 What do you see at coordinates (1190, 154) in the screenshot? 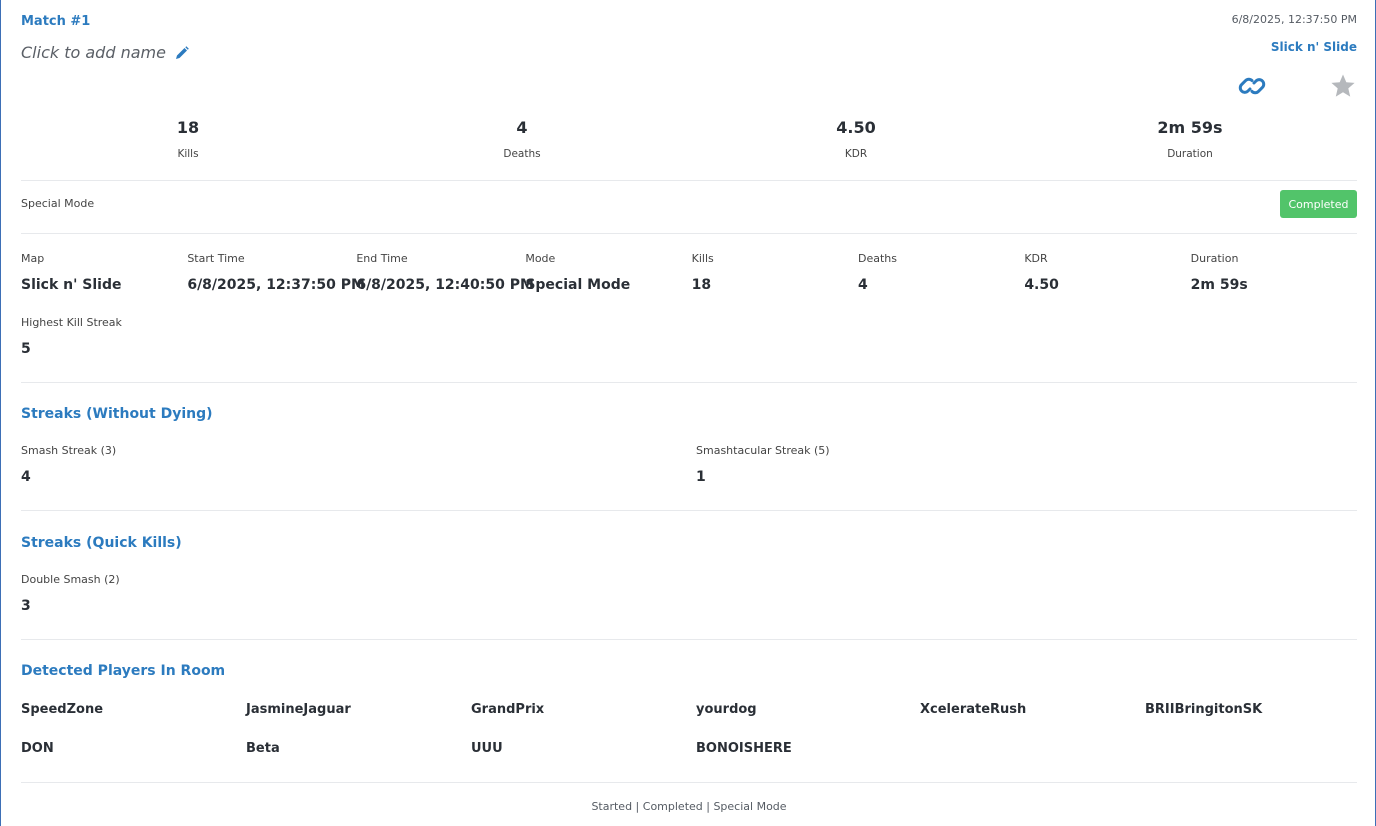
I see `summary-duration-label: Duration` at bounding box center [1190, 154].